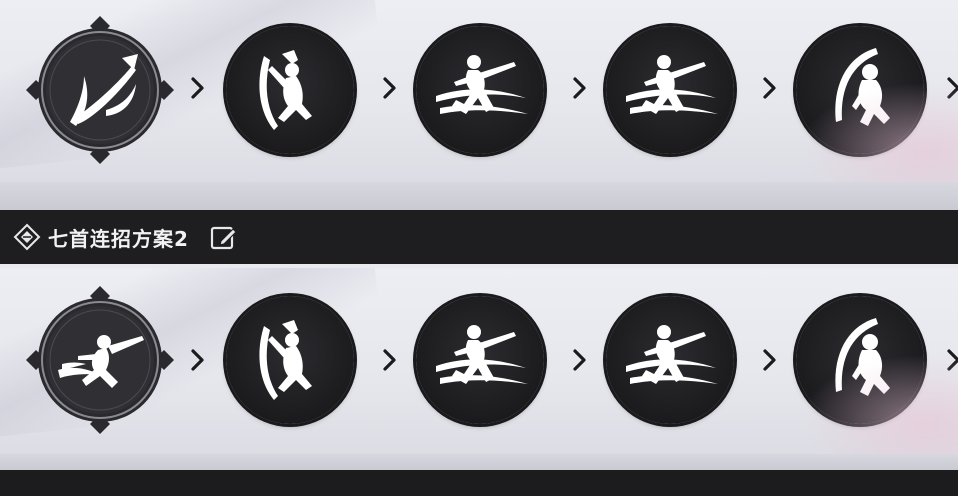  What do you see at coordinates (223, 237) in the screenshot?
I see `edit-icon` at bounding box center [223, 237].